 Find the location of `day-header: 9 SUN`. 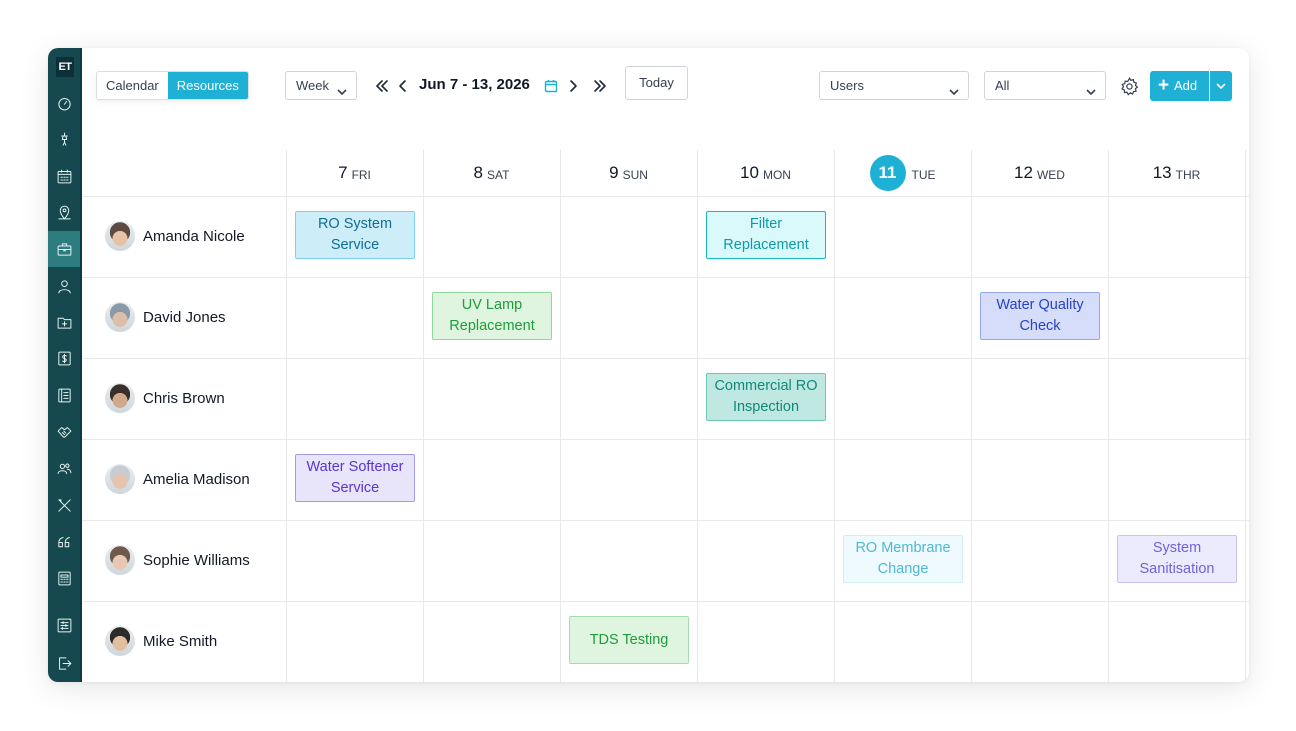

day-header: 9 SUN is located at coordinates (628, 173).